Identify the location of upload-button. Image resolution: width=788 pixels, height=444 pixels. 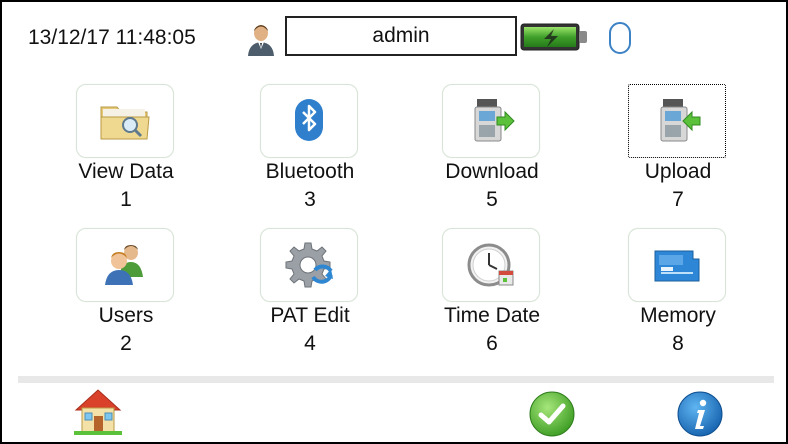
(677, 121).